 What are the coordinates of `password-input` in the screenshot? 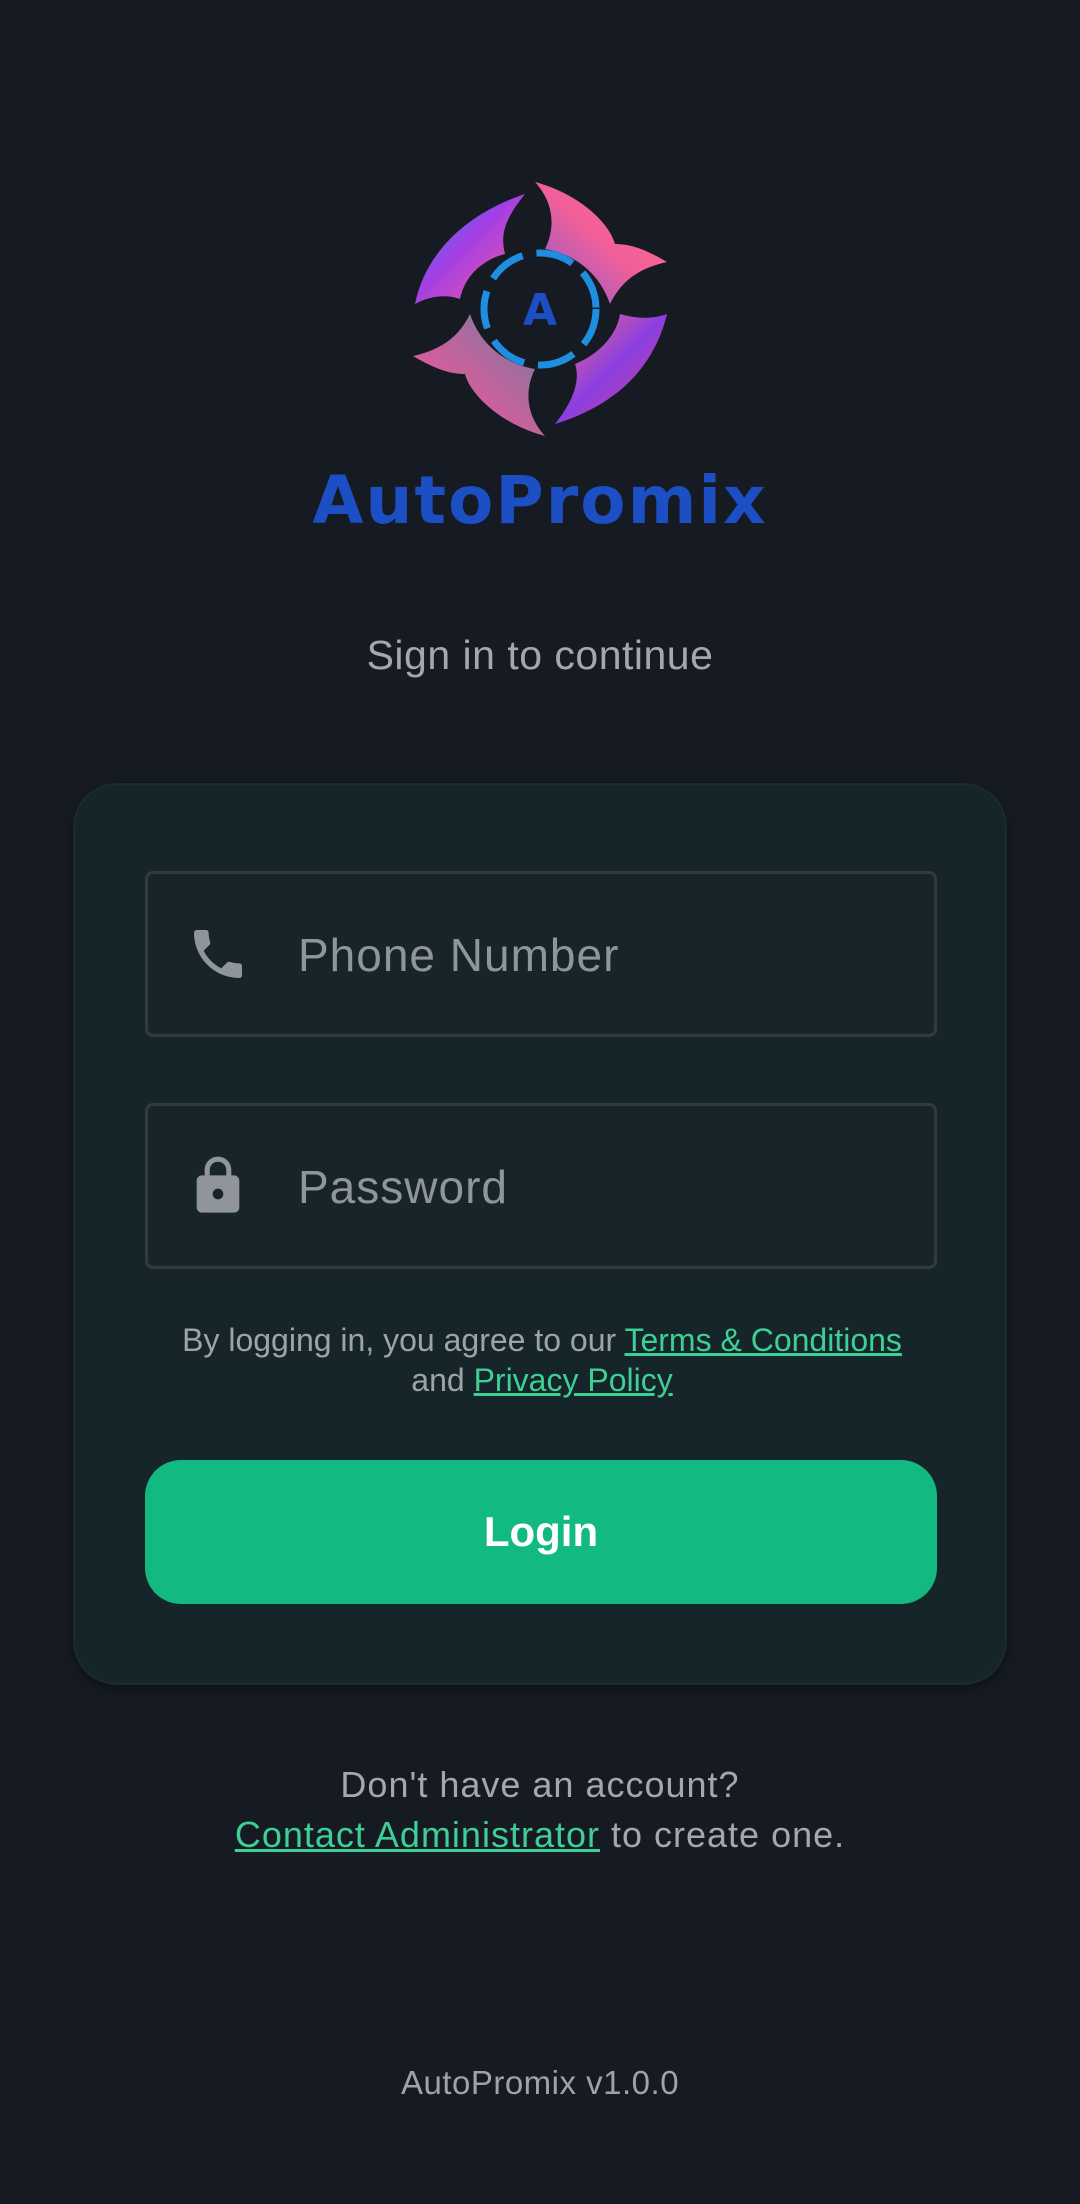 It's located at (608, 1187).